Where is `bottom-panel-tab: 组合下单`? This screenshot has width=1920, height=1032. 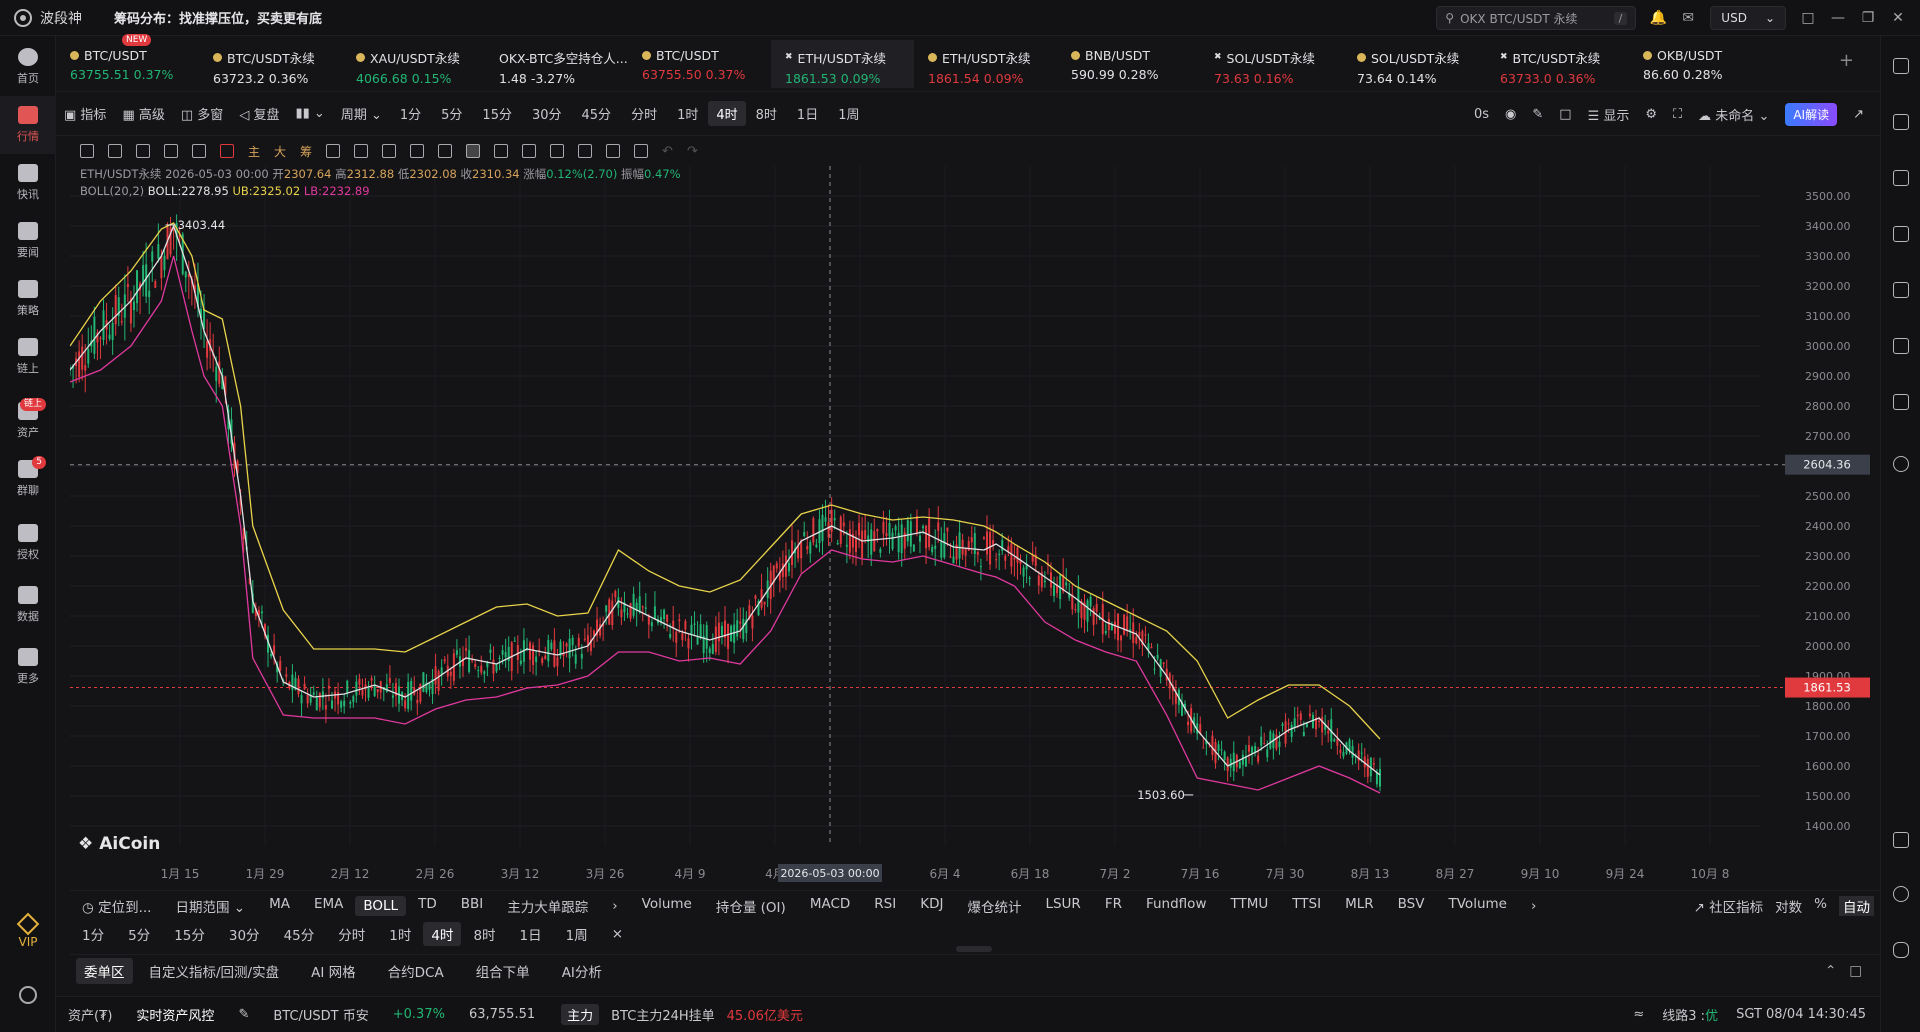 bottom-panel-tab: 组合下单 is located at coordinates (503, 971).